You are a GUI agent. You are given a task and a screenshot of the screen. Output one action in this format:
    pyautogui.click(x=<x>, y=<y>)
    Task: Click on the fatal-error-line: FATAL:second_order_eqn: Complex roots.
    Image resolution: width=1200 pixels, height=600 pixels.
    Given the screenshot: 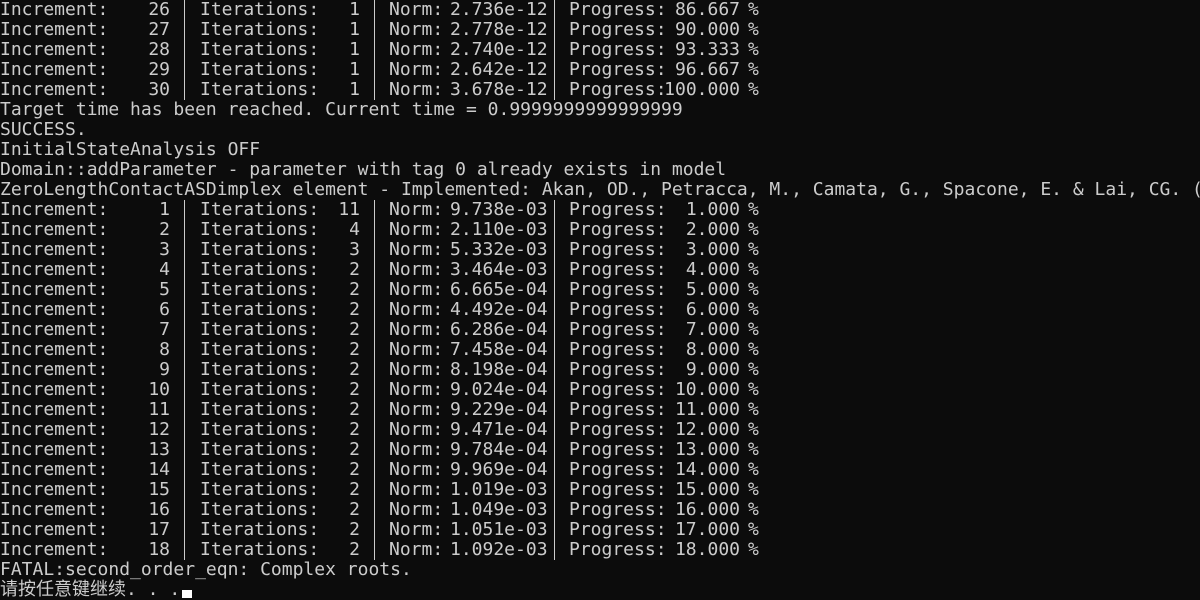 What is the action you would take?
    pyautogui.click(x=206, y=569)
    